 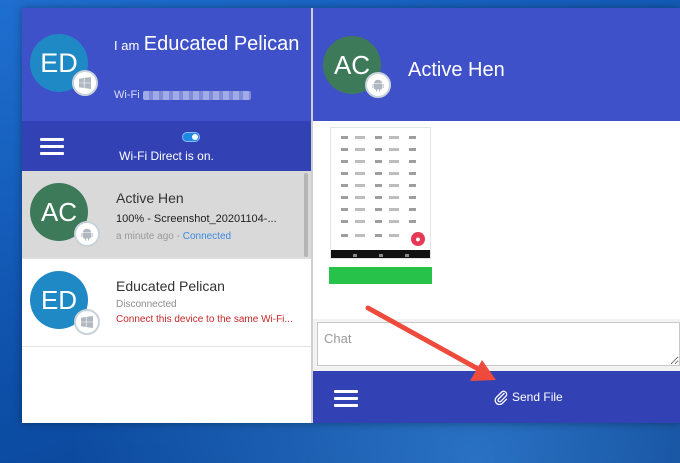 What do you see at coordinates (127, 95) in the screenshot?
I see `wifi-label: Wi-Fi` at bounding box center [127, 95].